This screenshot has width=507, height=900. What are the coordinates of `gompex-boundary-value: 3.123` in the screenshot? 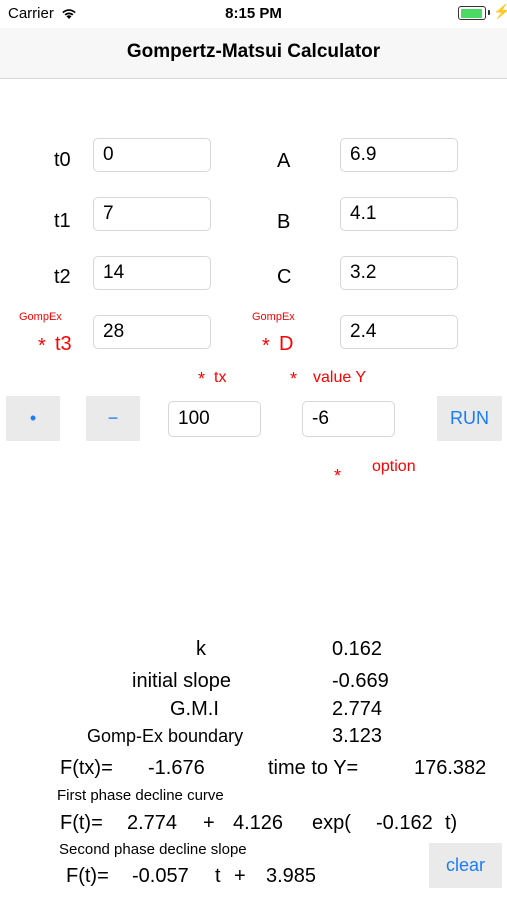 It's located at (357, 736).